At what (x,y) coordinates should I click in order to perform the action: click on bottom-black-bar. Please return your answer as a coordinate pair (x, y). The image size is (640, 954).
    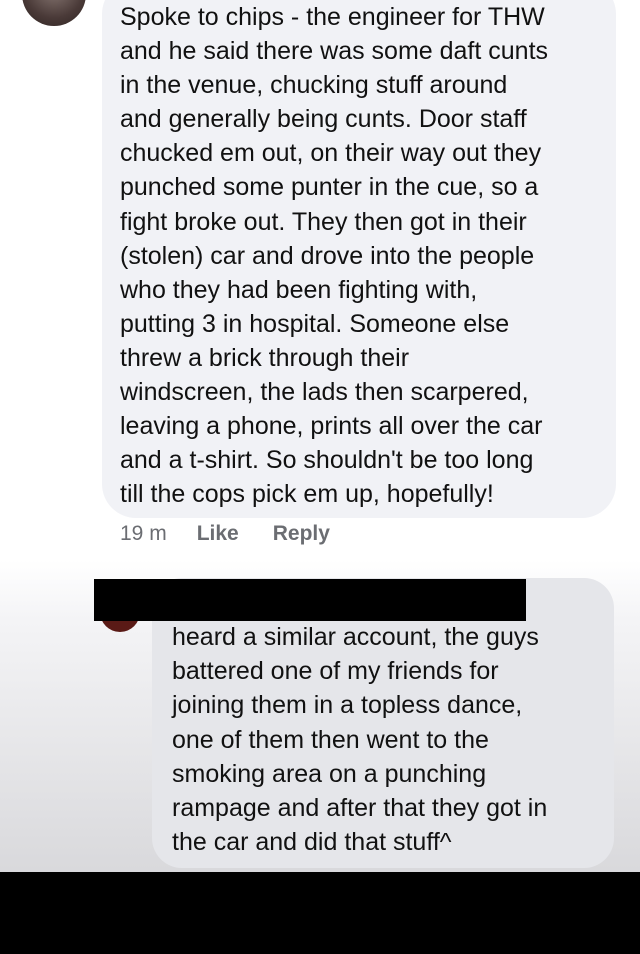
    Looking at the image, I should click on (320, 913).